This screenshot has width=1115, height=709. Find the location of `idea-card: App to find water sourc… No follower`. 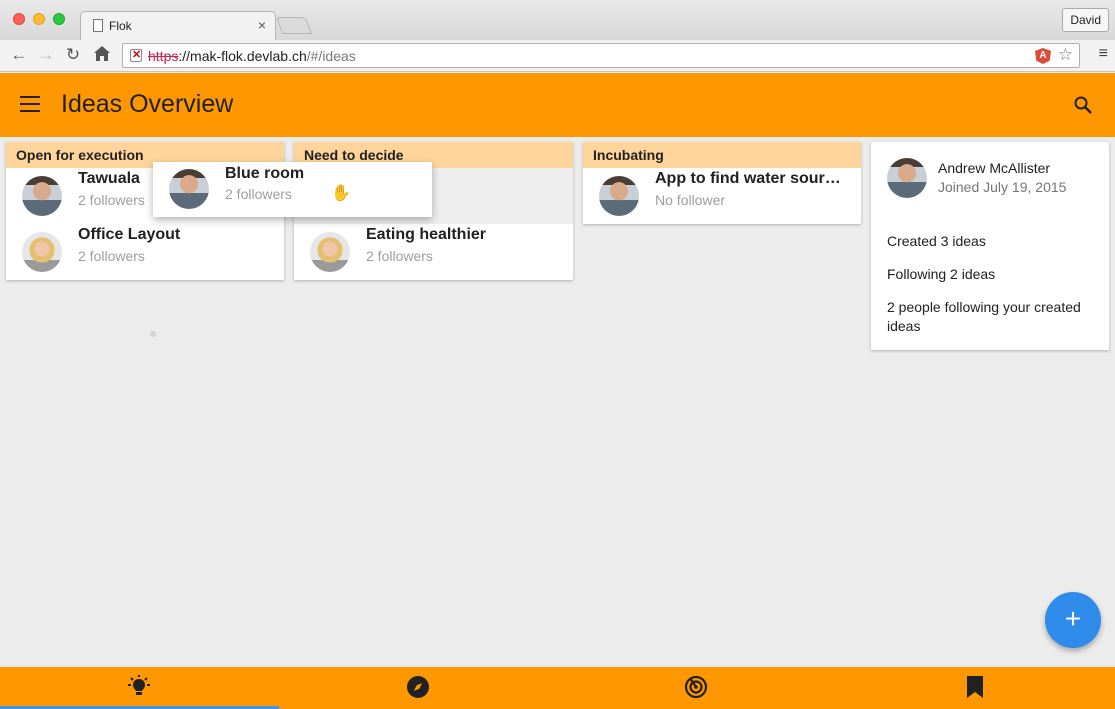

idea-card: App to find water sourc… No follower is located at coordinates (722, 196).